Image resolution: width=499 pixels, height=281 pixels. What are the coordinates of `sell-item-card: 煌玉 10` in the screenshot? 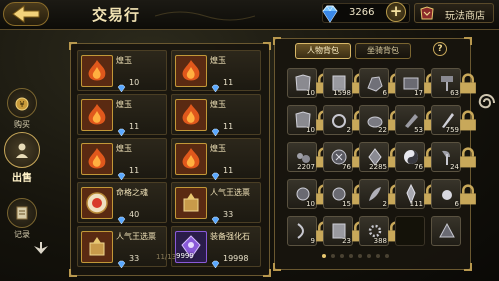 It's located at (122, 71).